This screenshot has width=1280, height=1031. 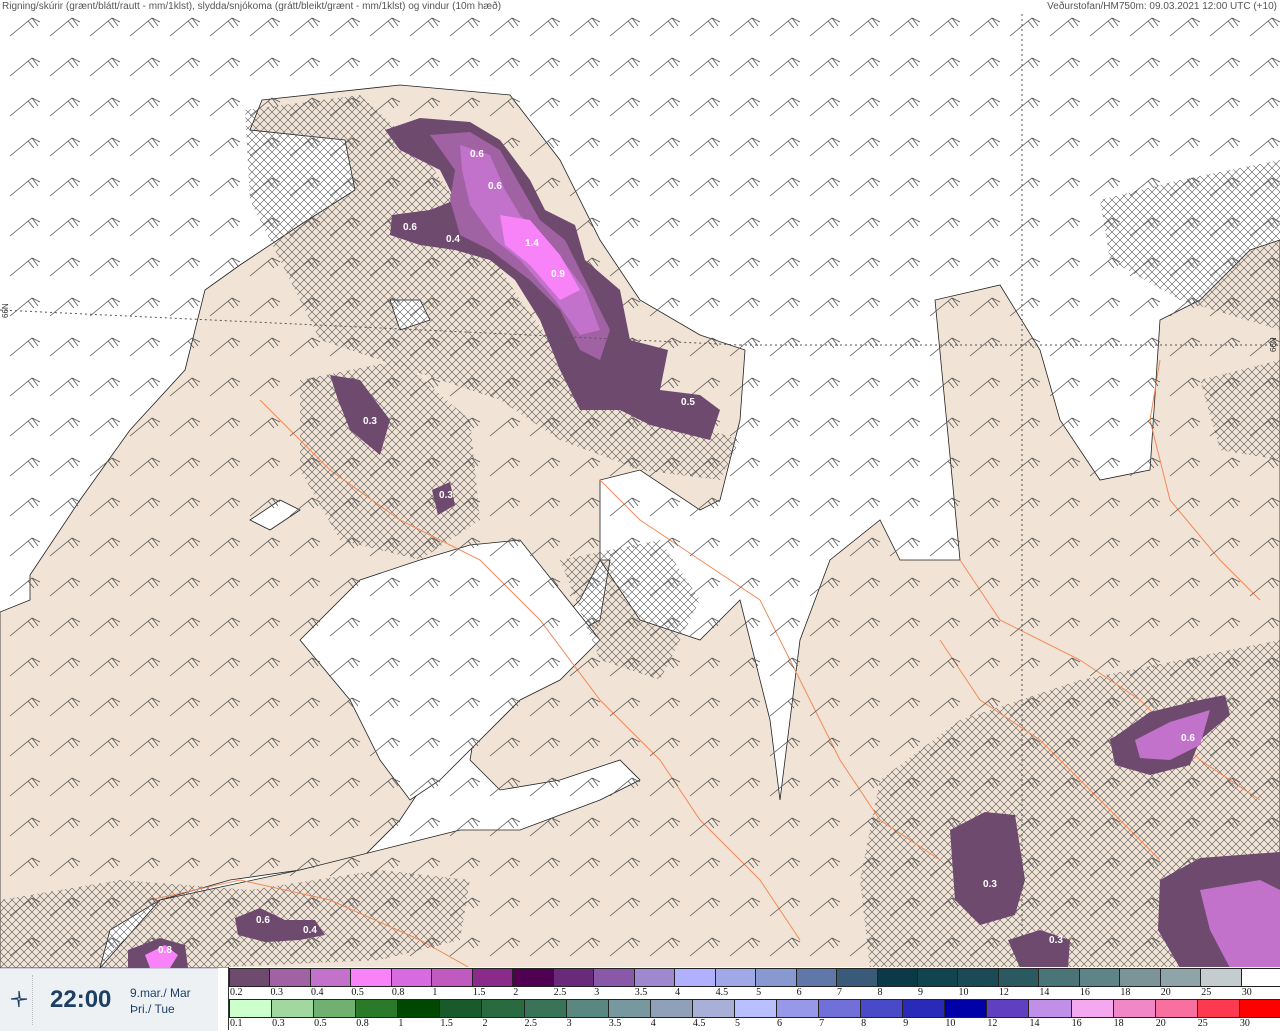 What do you see at coordinates (479, 992) in the screenshot?
I see `snow-legend-label: 1.5` at bounding box center [479, 992].